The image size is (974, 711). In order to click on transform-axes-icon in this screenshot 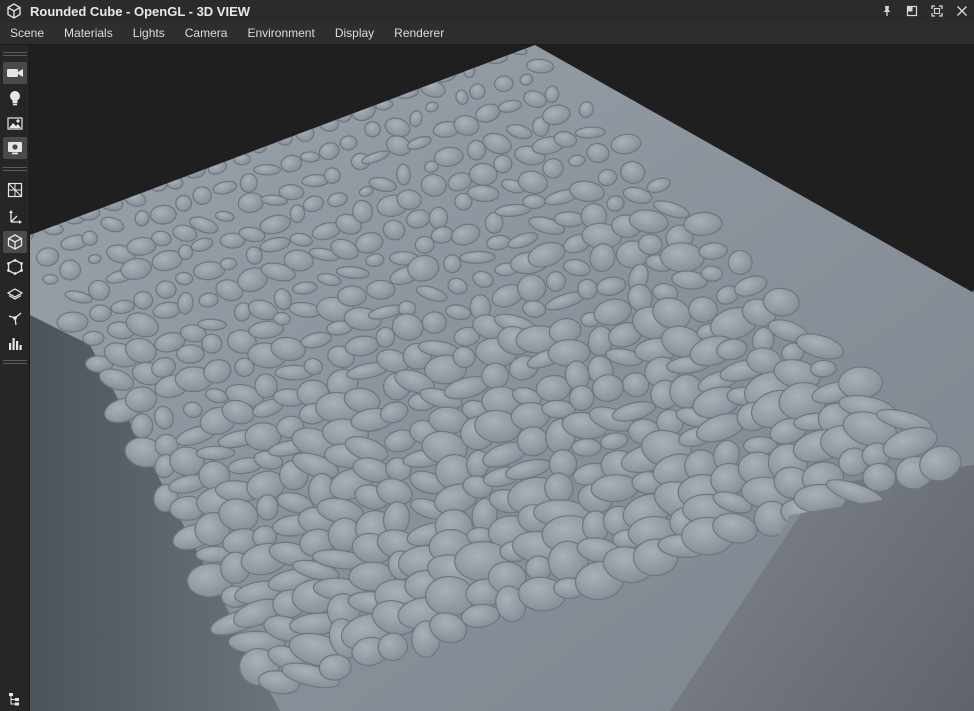, I will do `click(15, 217)`.